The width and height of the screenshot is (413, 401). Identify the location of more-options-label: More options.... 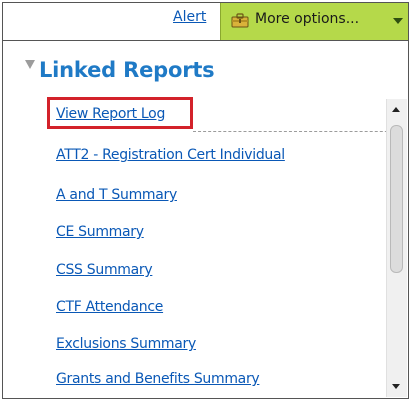
(307, 19).